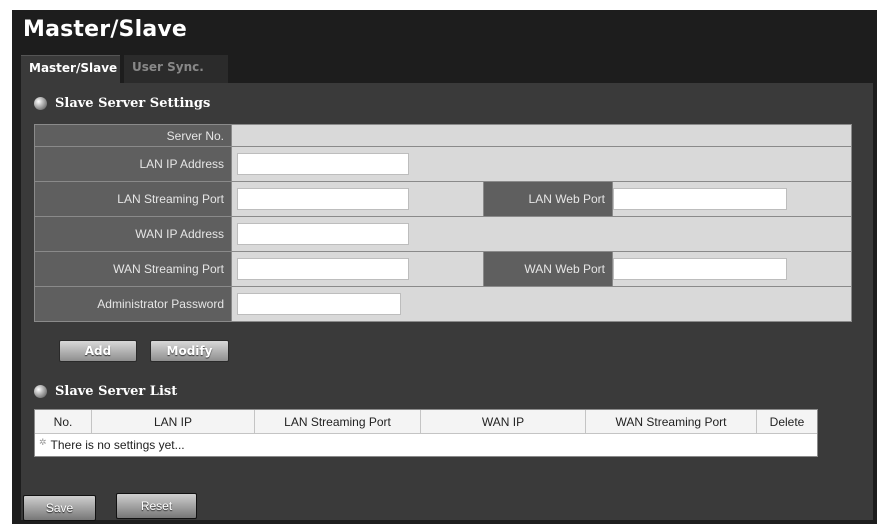 The image size is (891, 528). What do you see at coordinates (133, 135) in the screenshot?
I see `server-no-label: Server No.` at bounding box center [133, 135].